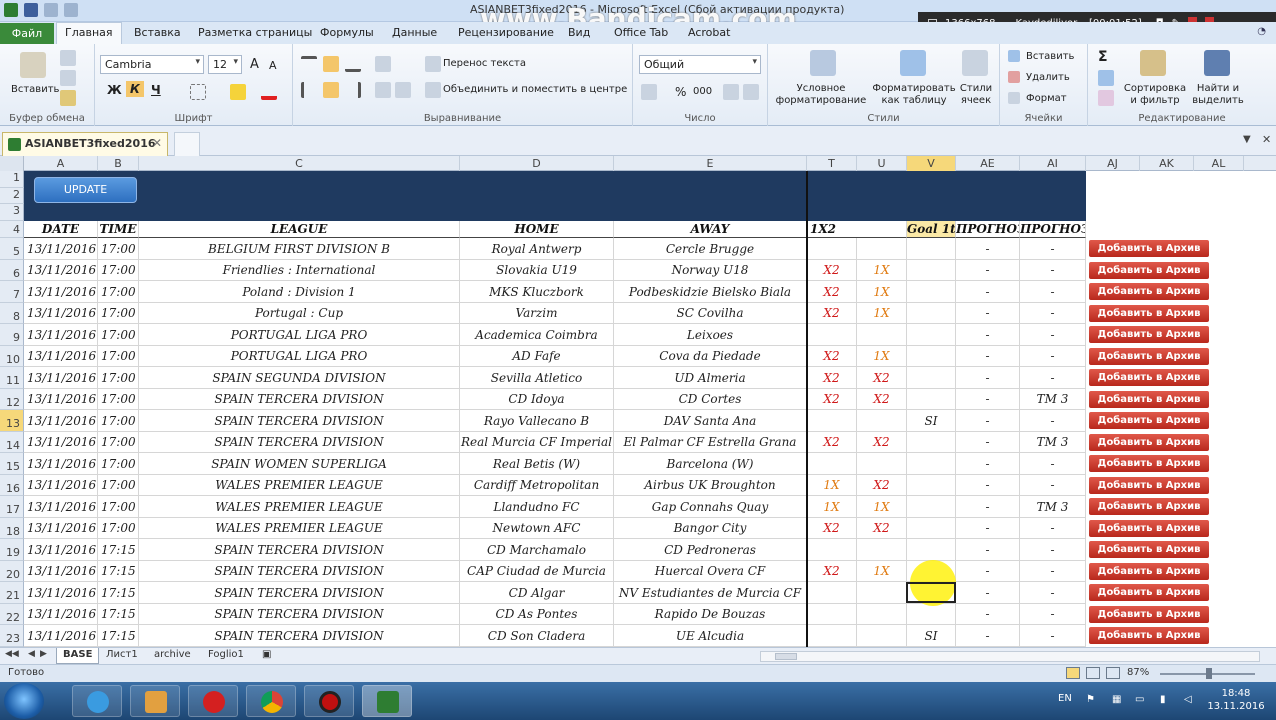 Image resolution: width=1276 pixels, height=720 pixels. Describe the element at coordinates (1139, 699) in the screenshot. I see `tray-battery-icon: ▭` at that location.